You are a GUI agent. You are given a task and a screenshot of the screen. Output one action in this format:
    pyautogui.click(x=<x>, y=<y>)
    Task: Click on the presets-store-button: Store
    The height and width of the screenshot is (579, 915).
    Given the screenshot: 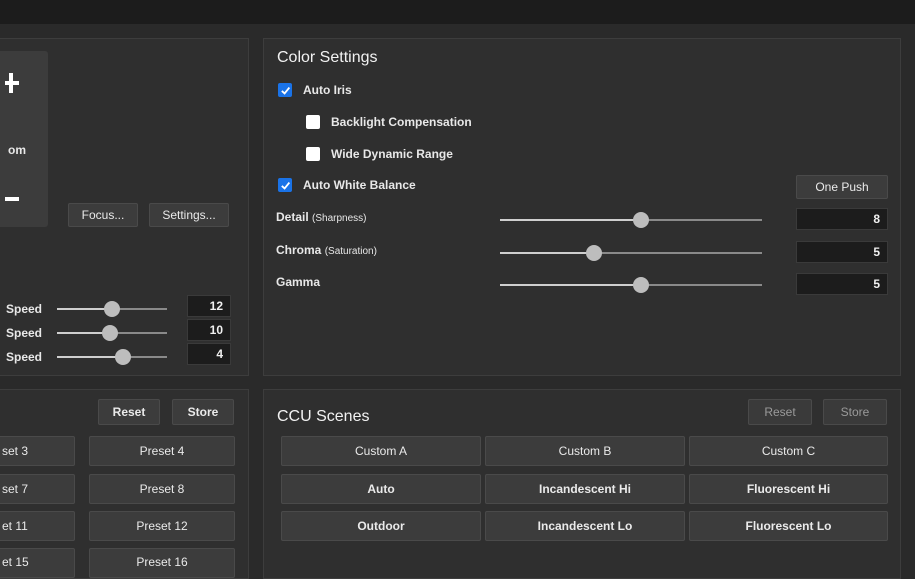 What is the action you would take?
    pyautogui.click(x=203, y=412)
    